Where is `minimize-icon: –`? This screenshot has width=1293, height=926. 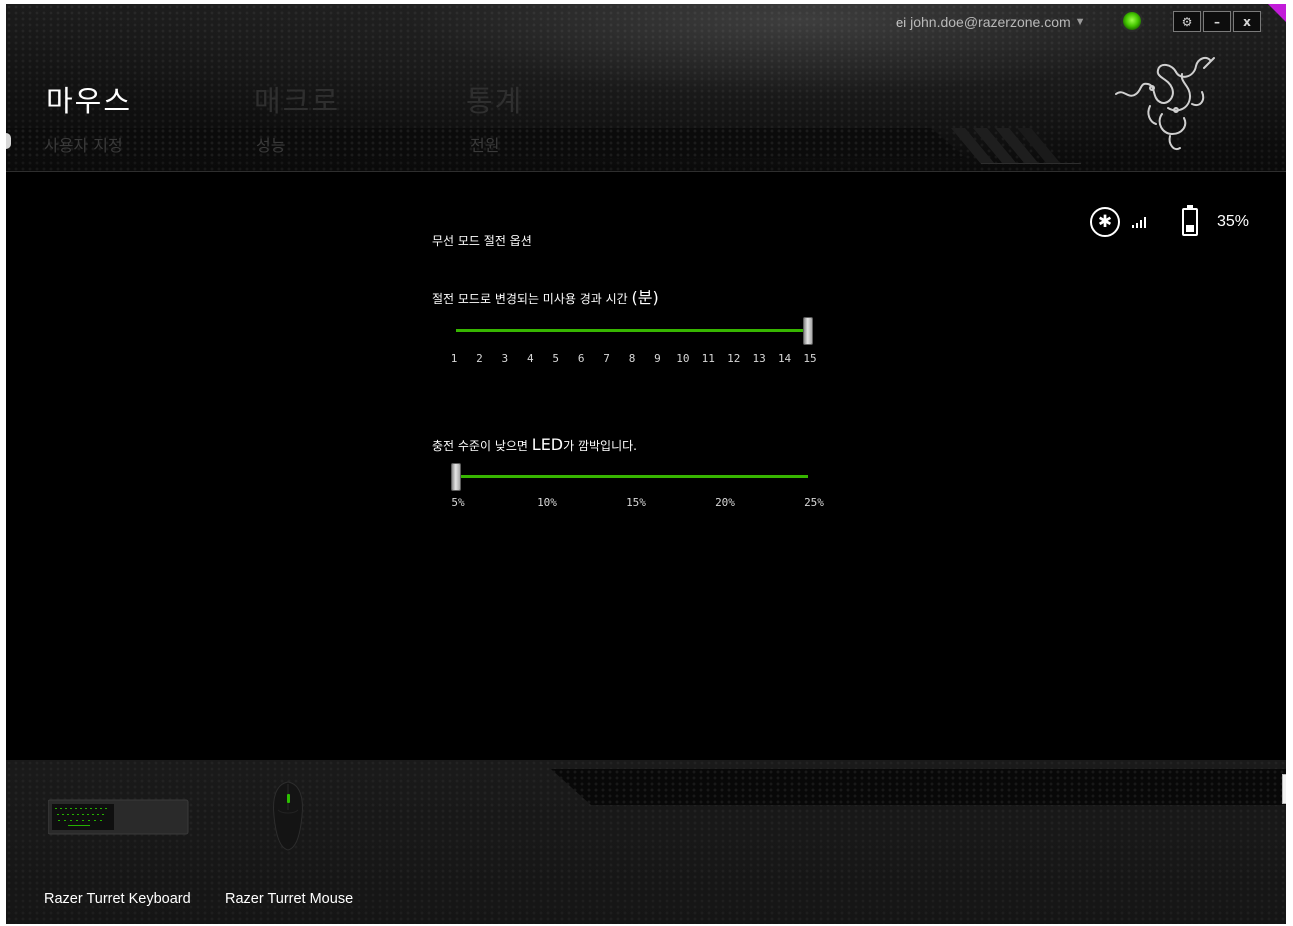 minimize-icon: – is located at coordinates (1217, 21).